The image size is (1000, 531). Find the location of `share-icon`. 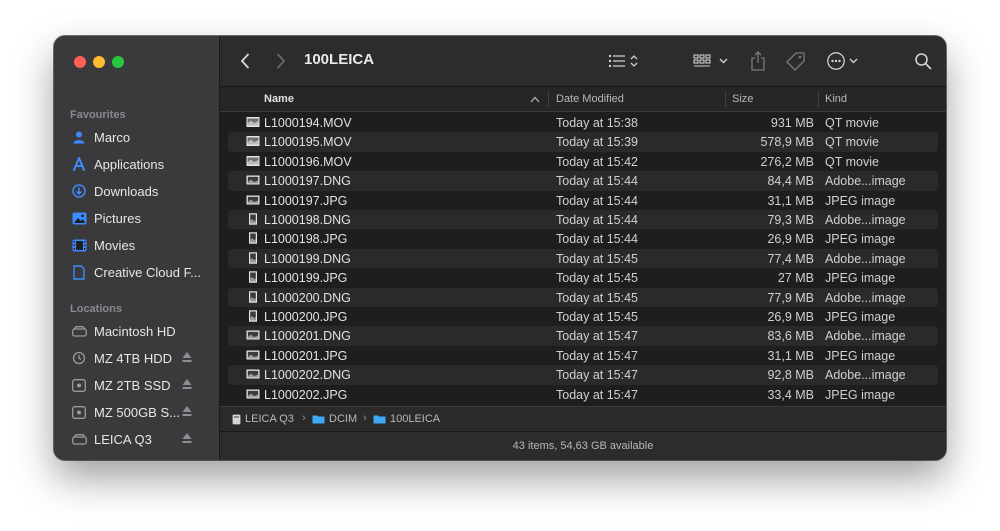

share-icon is located at coordinates (758, 61).